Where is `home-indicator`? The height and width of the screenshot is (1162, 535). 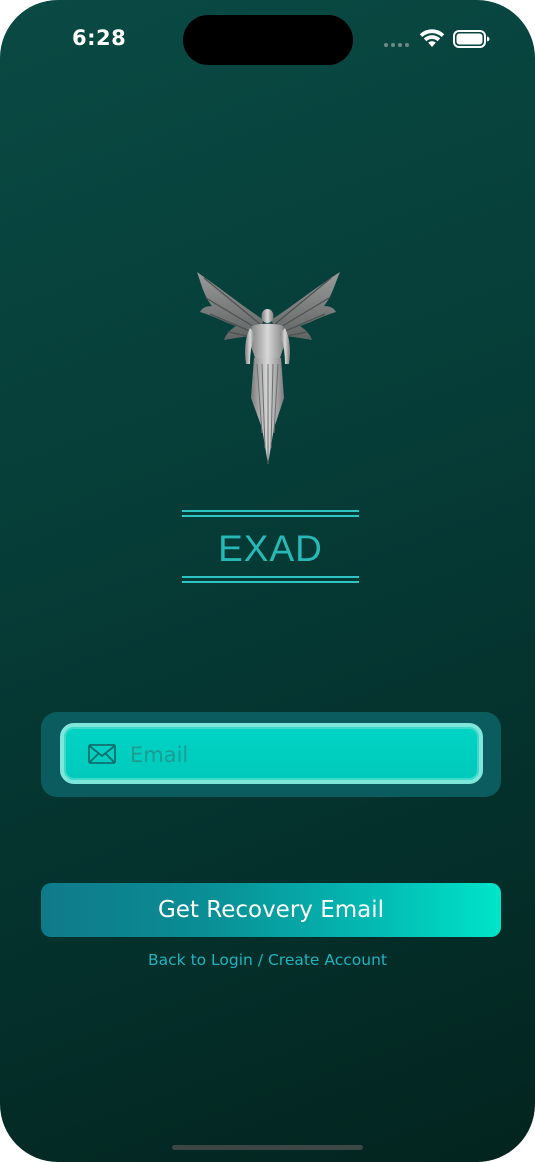 home-indicator is located at coordinates (267, 1147).